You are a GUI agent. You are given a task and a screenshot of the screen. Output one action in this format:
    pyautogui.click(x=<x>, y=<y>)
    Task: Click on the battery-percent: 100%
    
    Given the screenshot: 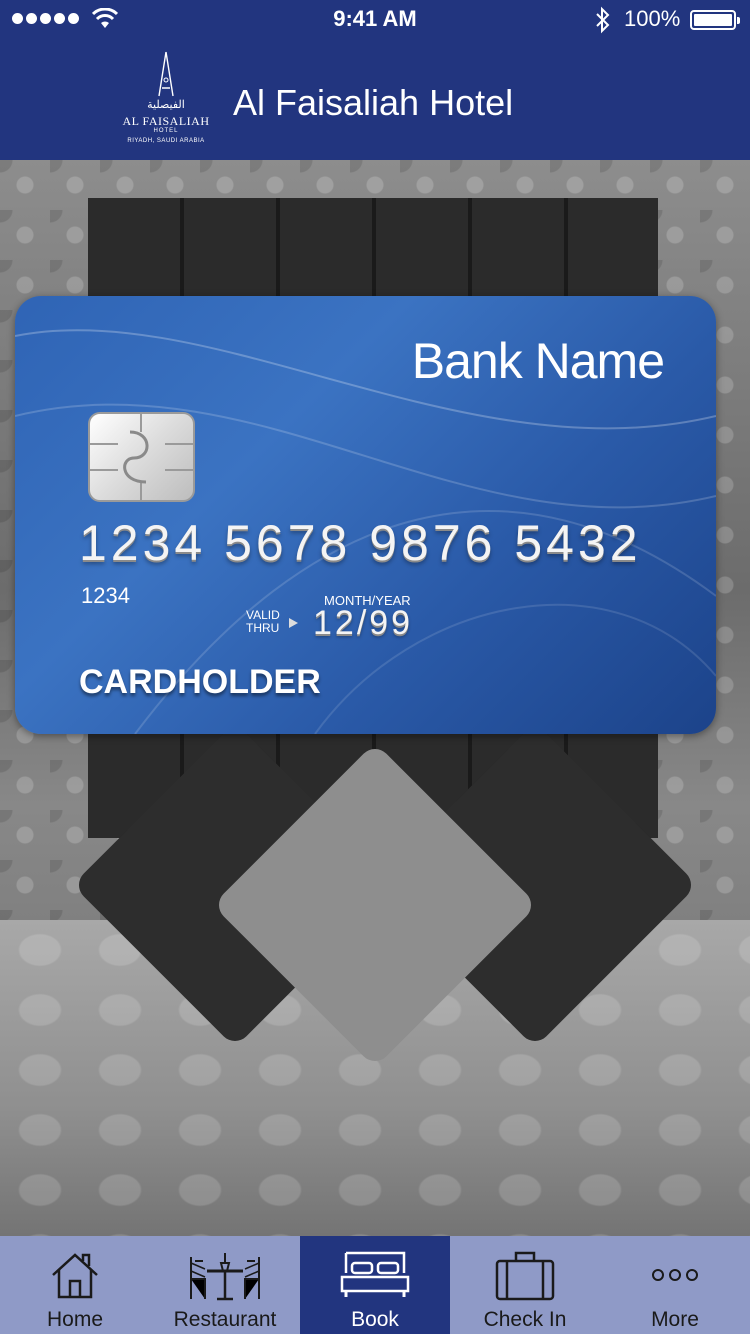 What is the action you would take?
    pyautogui.click(x=652, y=18)
    